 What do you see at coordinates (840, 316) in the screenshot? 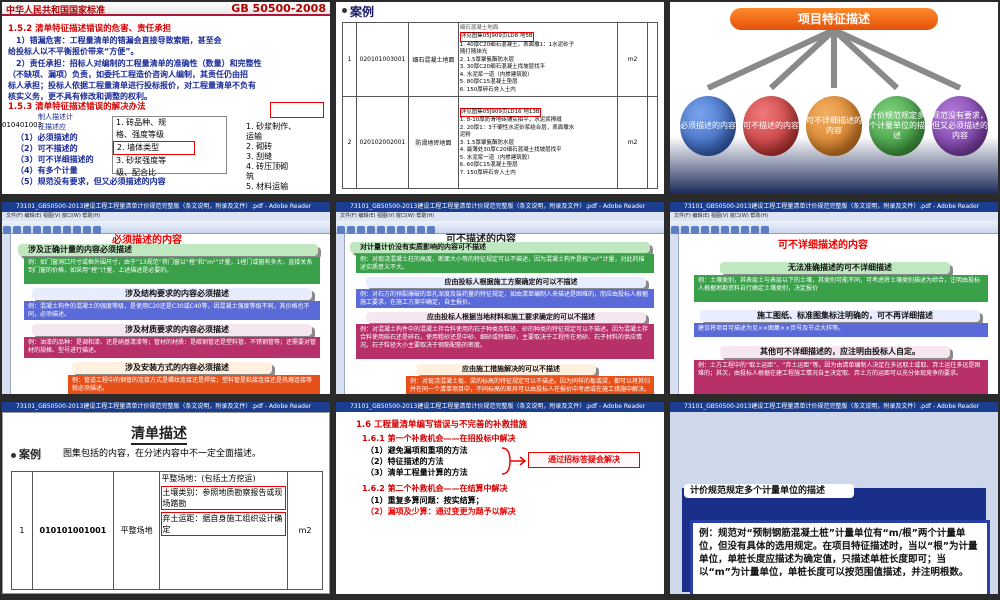
I see `detail-bar-2: 施工图纸、标准图集标注明确的，可不再详细描述` at bounding box center [840, 316].